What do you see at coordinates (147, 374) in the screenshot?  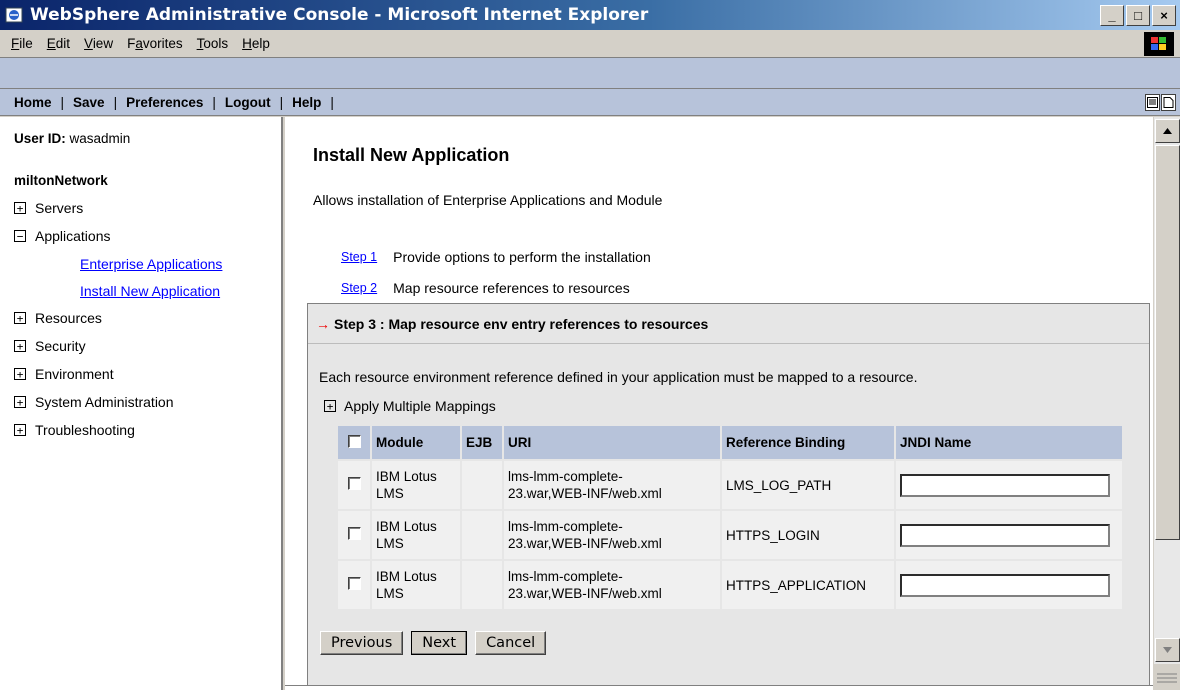 I see `tree-item-environment: + Environment` at bounding box center [147, 374].